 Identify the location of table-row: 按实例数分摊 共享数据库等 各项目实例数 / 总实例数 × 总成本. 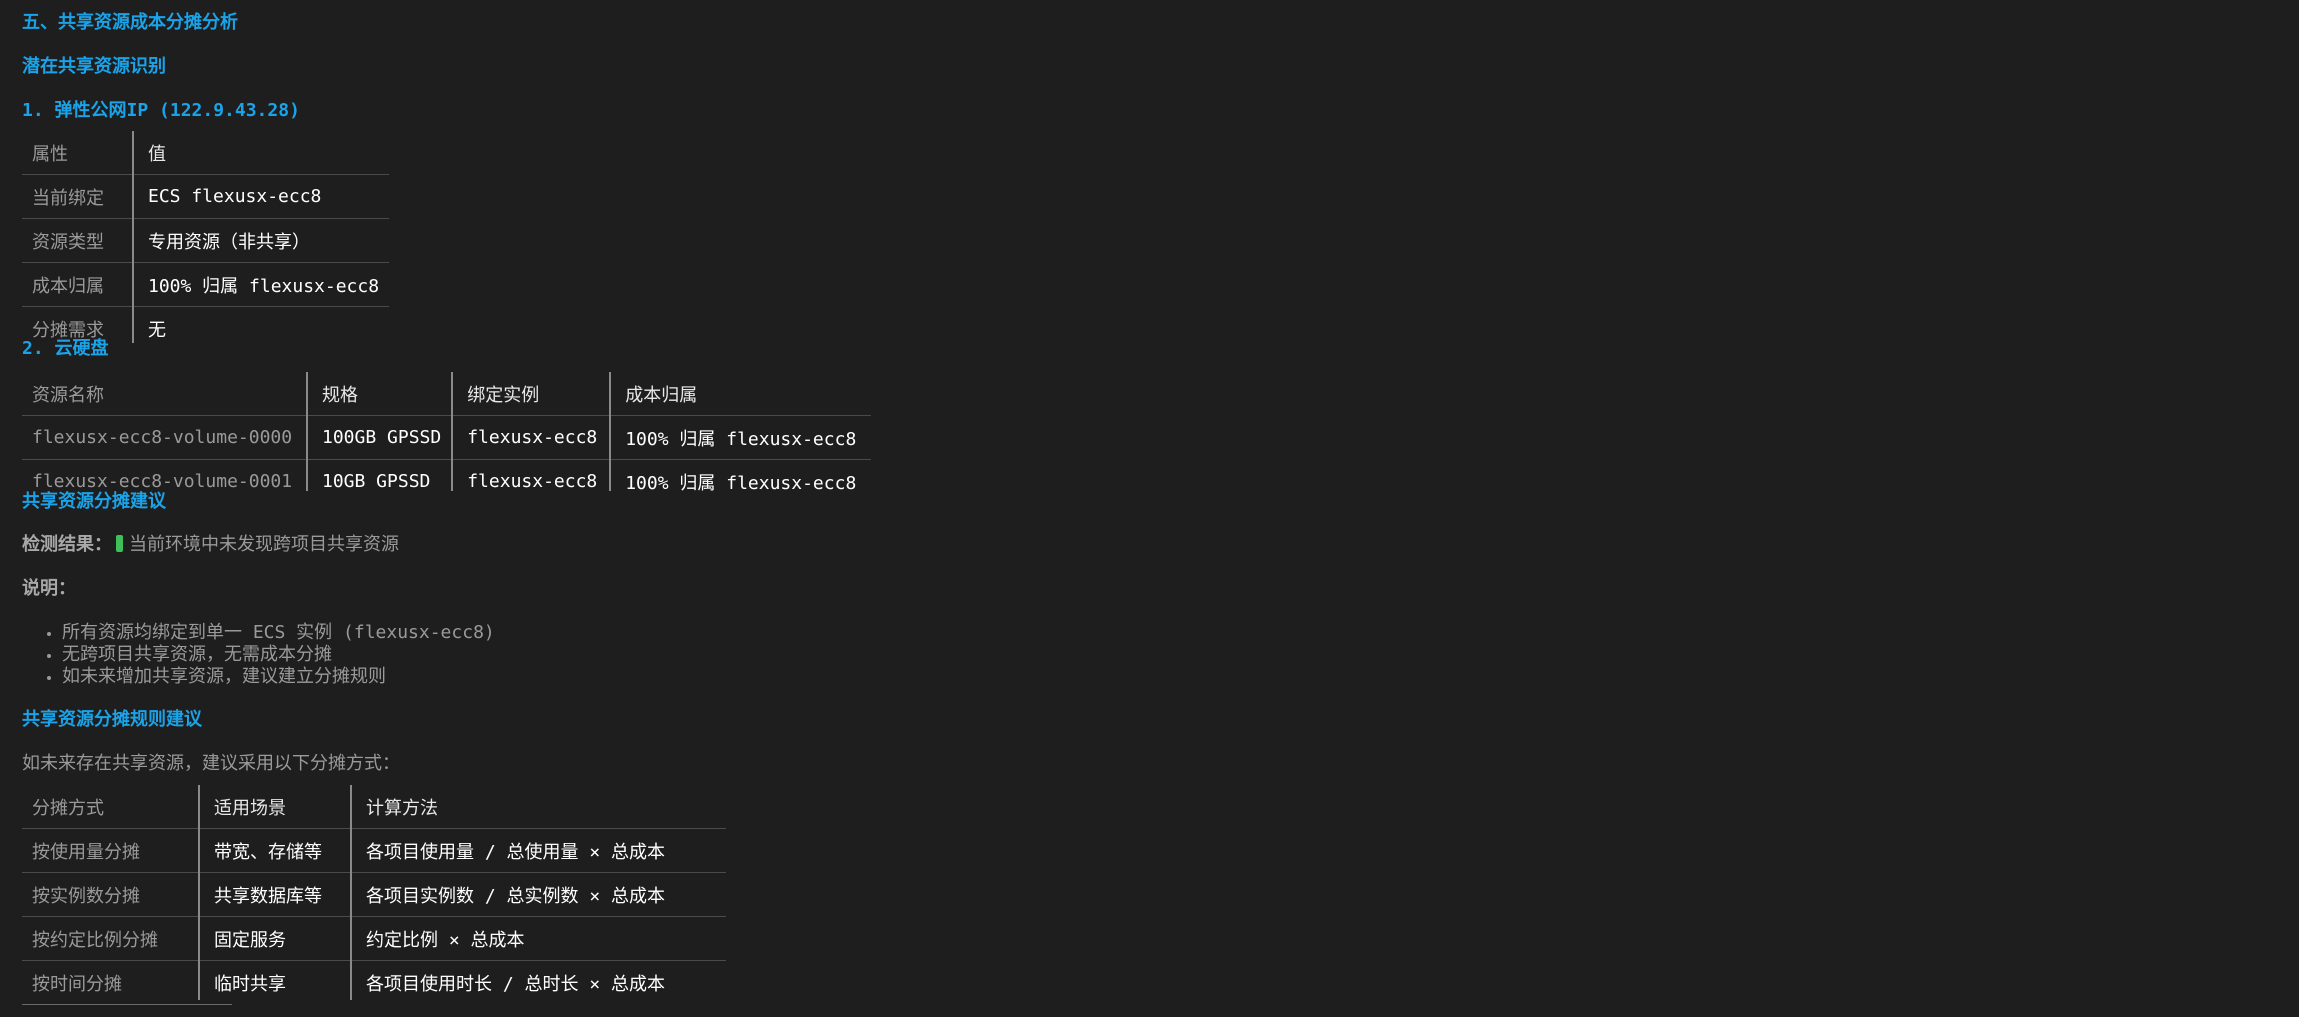
(374, 894).